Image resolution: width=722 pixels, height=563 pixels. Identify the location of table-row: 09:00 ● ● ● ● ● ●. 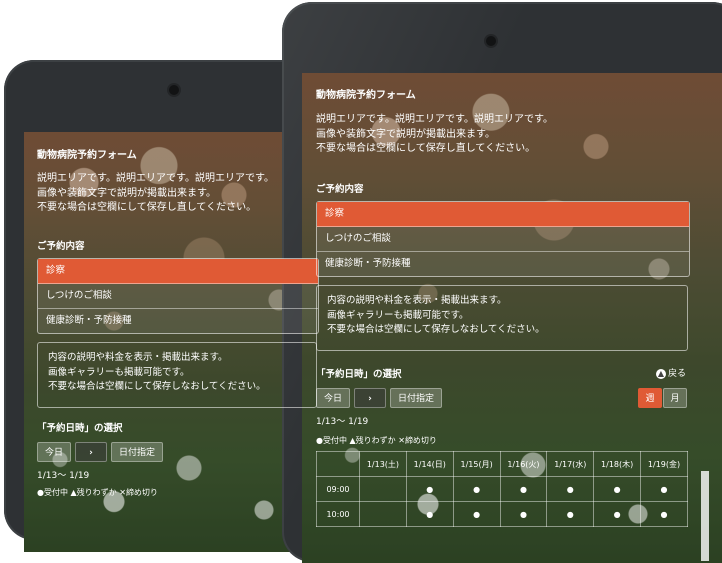
(502, 489).